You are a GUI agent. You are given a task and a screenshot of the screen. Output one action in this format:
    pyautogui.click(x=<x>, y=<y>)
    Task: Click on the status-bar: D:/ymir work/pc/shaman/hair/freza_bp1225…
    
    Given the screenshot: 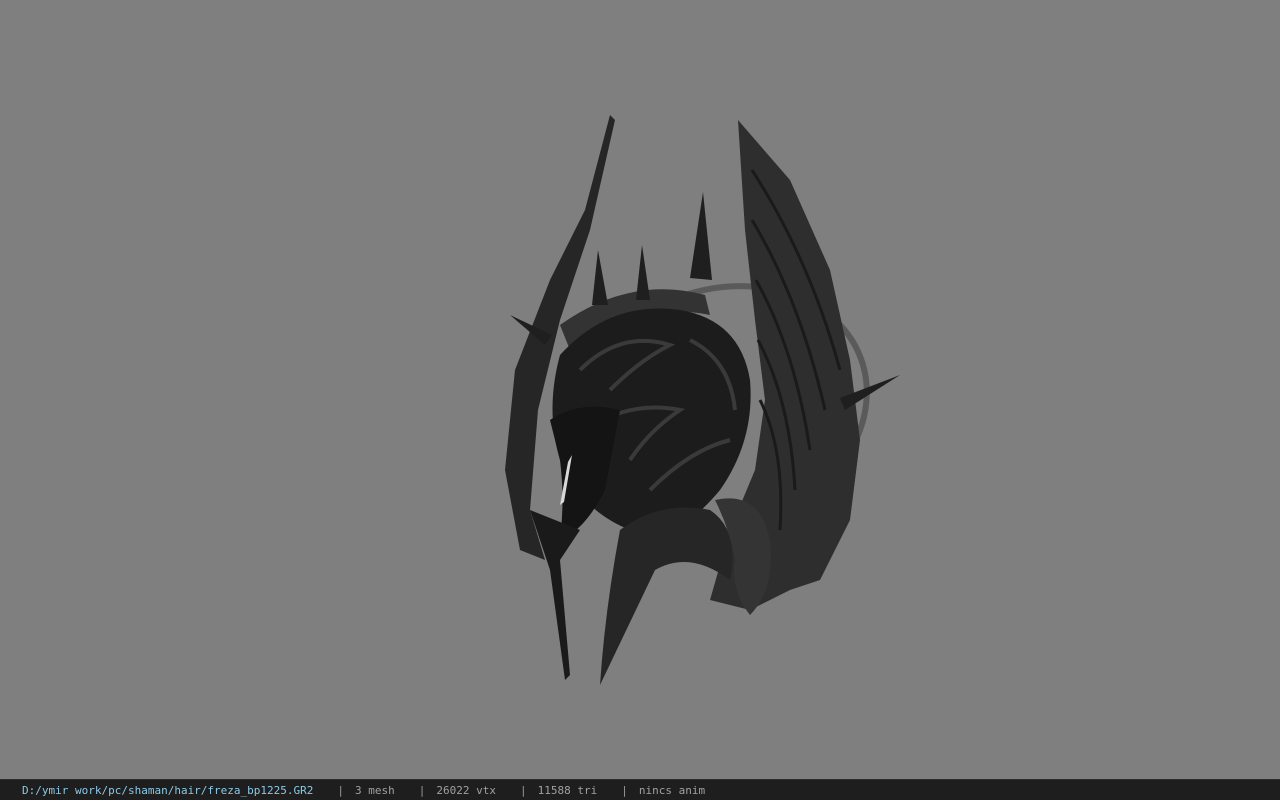 What is the action you would take?
    pyautogui.click(x=640, y=789)
    